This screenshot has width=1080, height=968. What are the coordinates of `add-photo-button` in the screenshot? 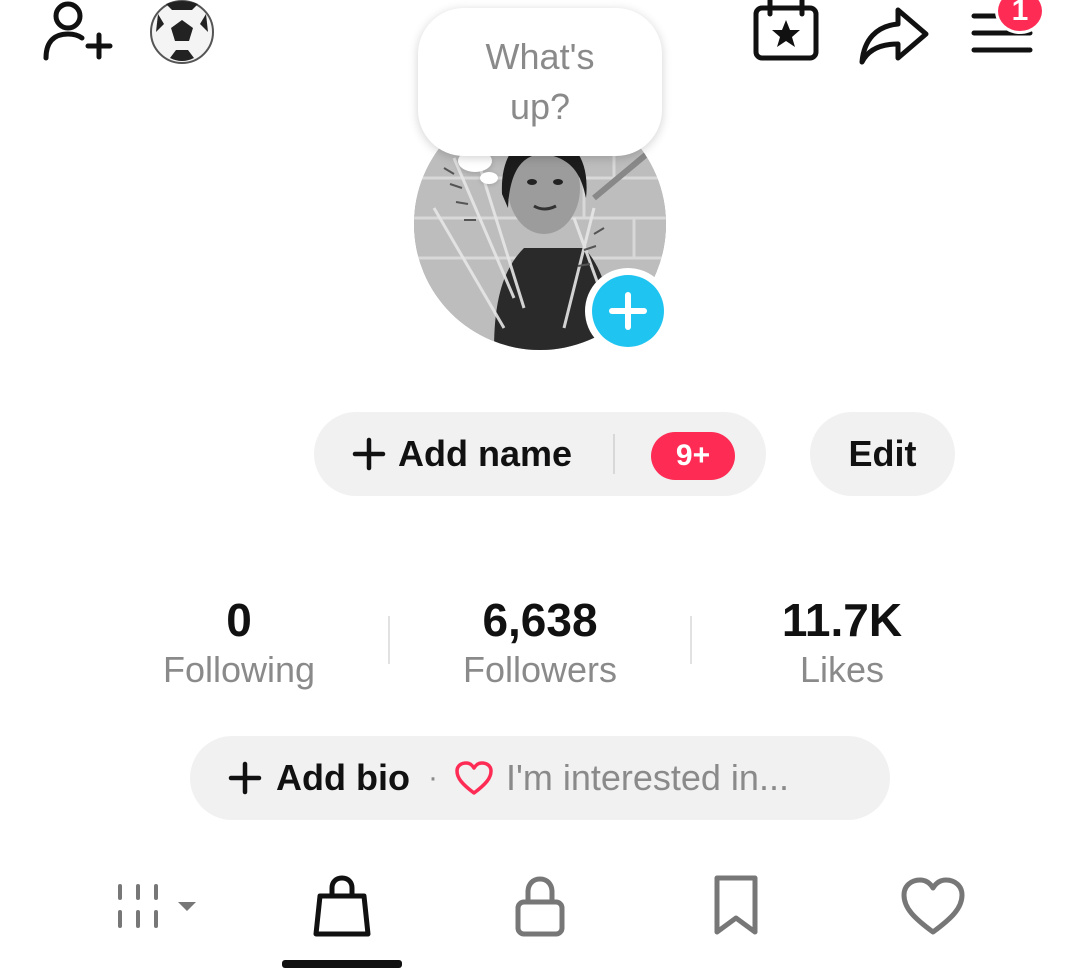 It's located at (628, 311).